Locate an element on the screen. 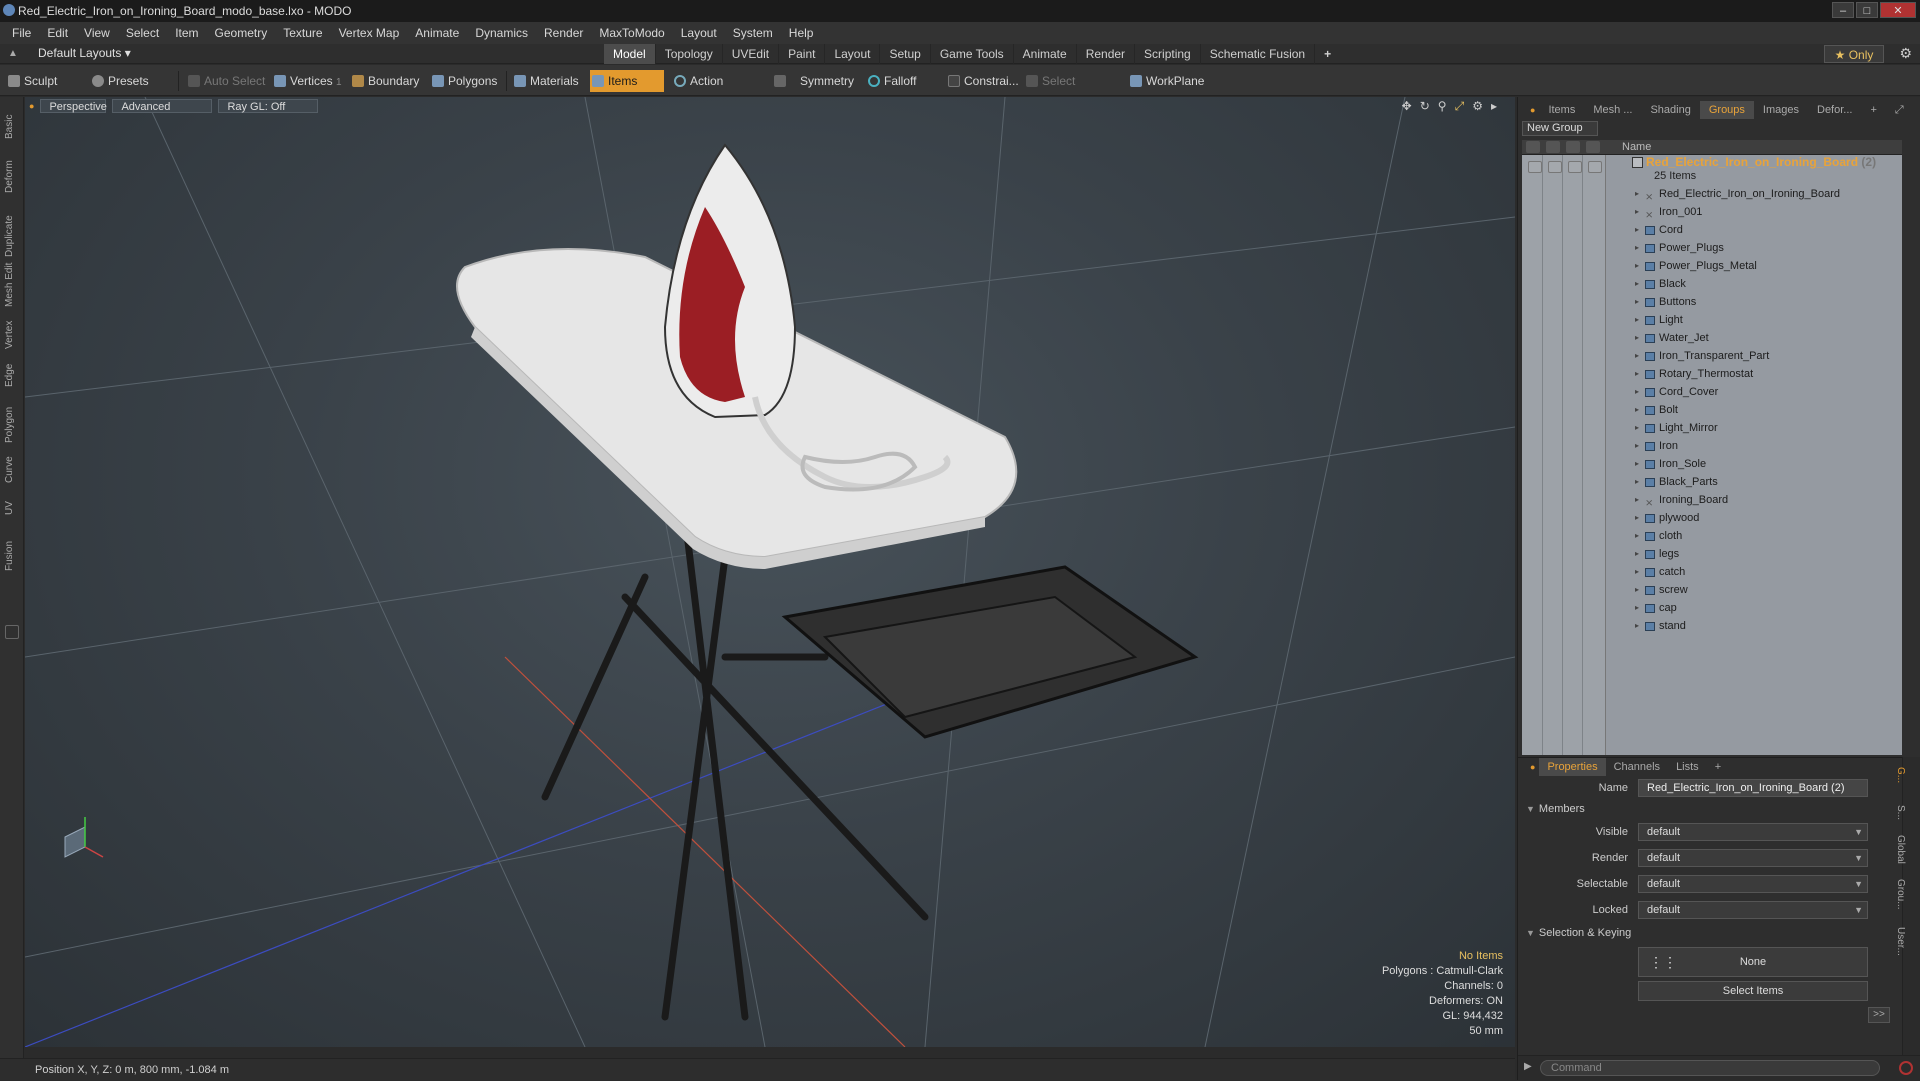 Image resolution: width=1920 pixels, height=1081 pixels. tree-item-row: ▸ Black is located at coordinates (1712, 284).